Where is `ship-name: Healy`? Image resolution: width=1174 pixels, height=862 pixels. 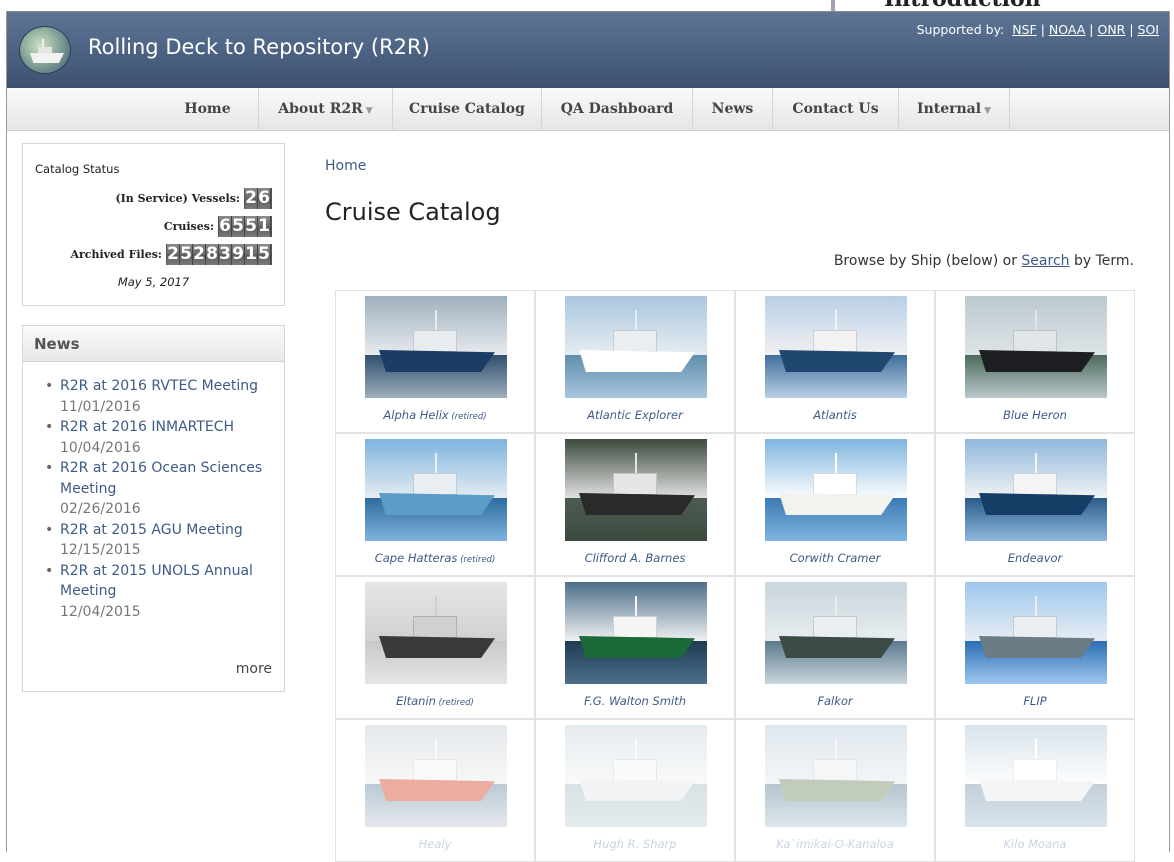
ship-name: Healy is located at coordinates (435, 844).